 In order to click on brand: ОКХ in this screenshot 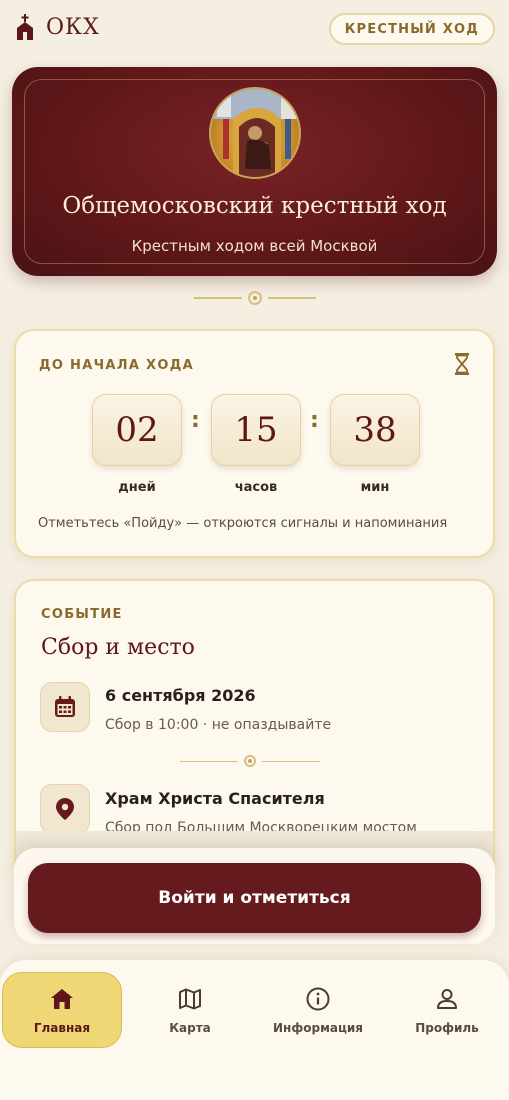, I will do `click(57, 27)`.